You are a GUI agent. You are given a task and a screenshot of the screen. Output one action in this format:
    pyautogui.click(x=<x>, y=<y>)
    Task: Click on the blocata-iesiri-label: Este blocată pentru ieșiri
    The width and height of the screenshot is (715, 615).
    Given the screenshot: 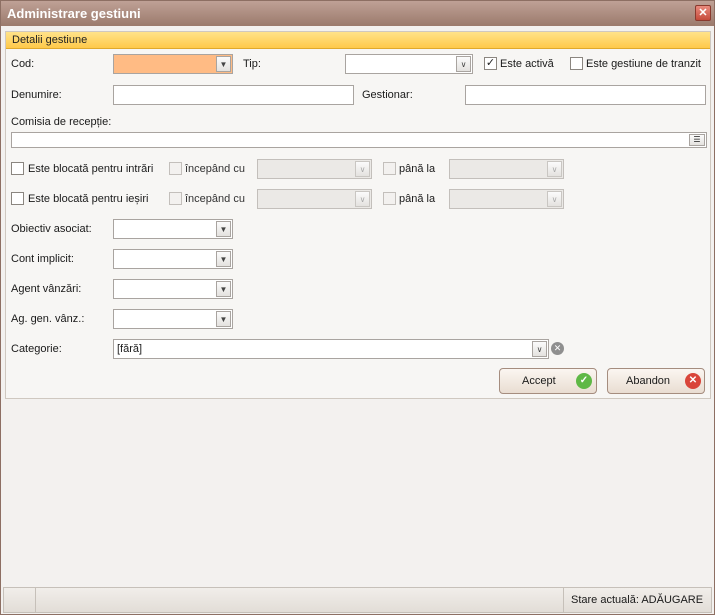 What is the action you would take?
    pyautogui.click(x=88, y=199)
    